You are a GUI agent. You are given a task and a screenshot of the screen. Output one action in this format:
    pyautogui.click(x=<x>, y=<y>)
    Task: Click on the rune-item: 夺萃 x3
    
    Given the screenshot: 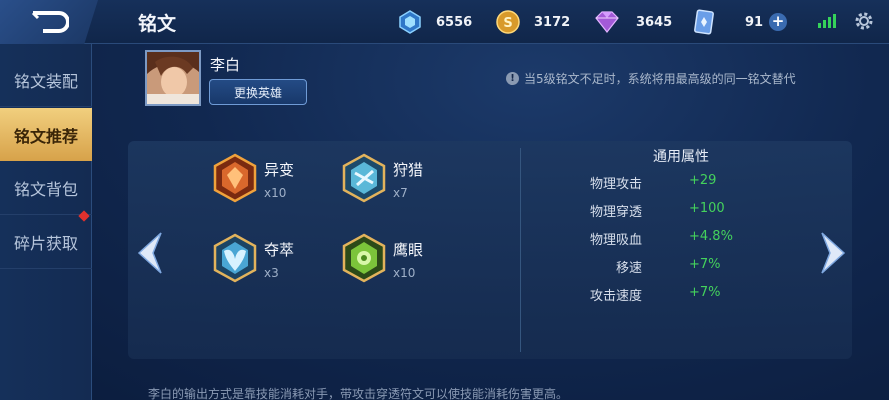 What is the action you would take?
    pyautogui.click(x=253, y=258)
    